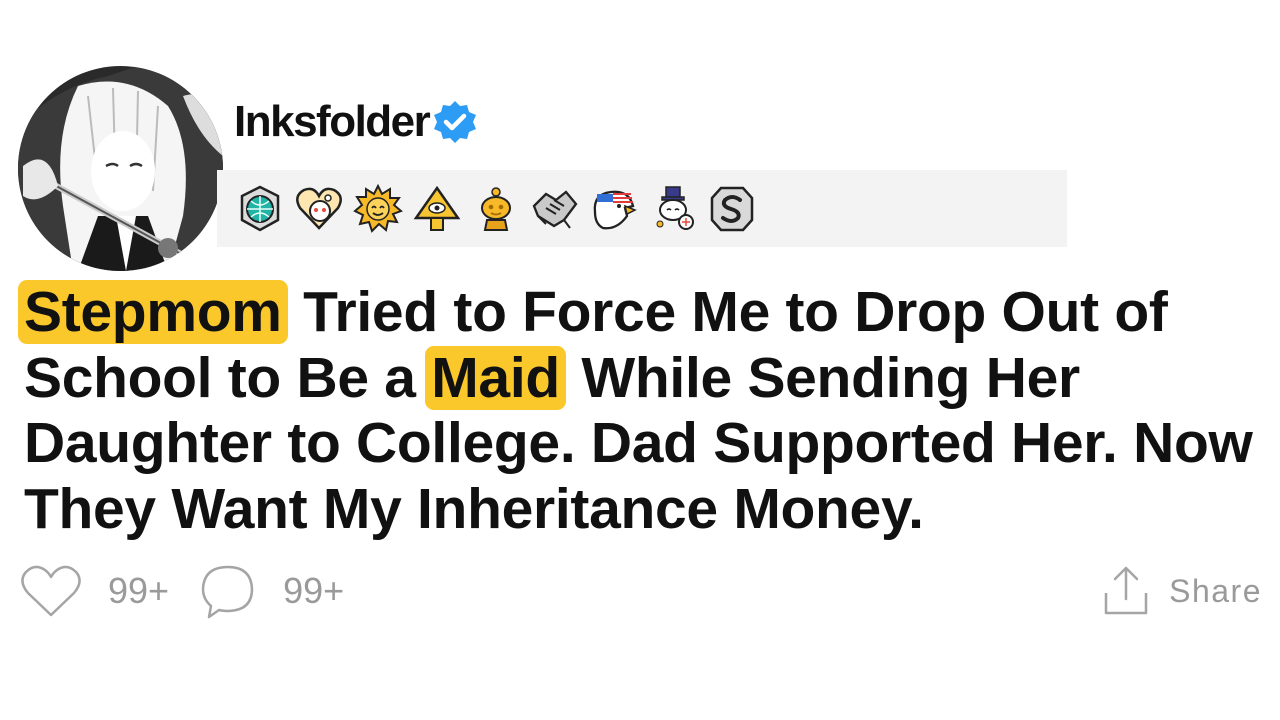 The height and width of the screenshot is (720, 1280). I want to click on pyramid-eye-award-icon, so click(437, 209).